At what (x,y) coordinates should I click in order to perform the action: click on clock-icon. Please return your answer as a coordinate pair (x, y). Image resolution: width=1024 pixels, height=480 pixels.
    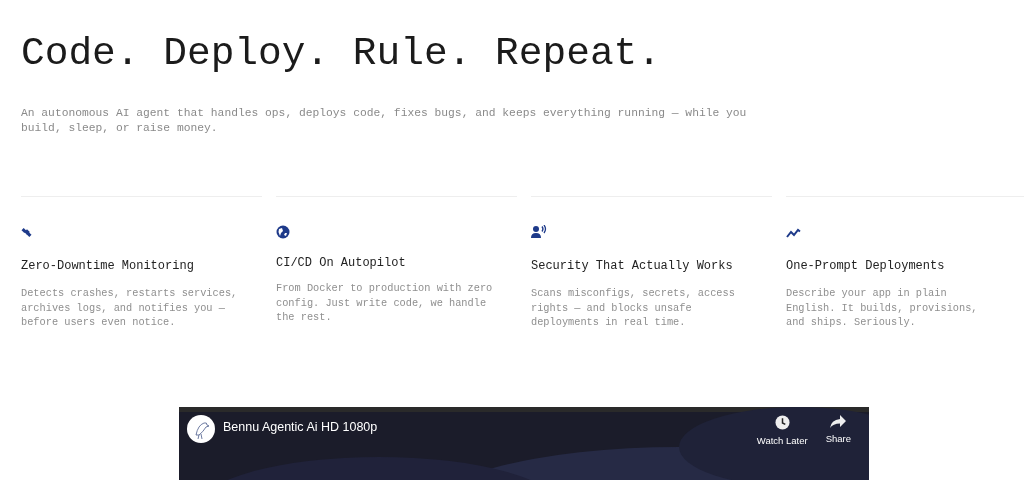
    Looking at the image, I should click on (782, 422).